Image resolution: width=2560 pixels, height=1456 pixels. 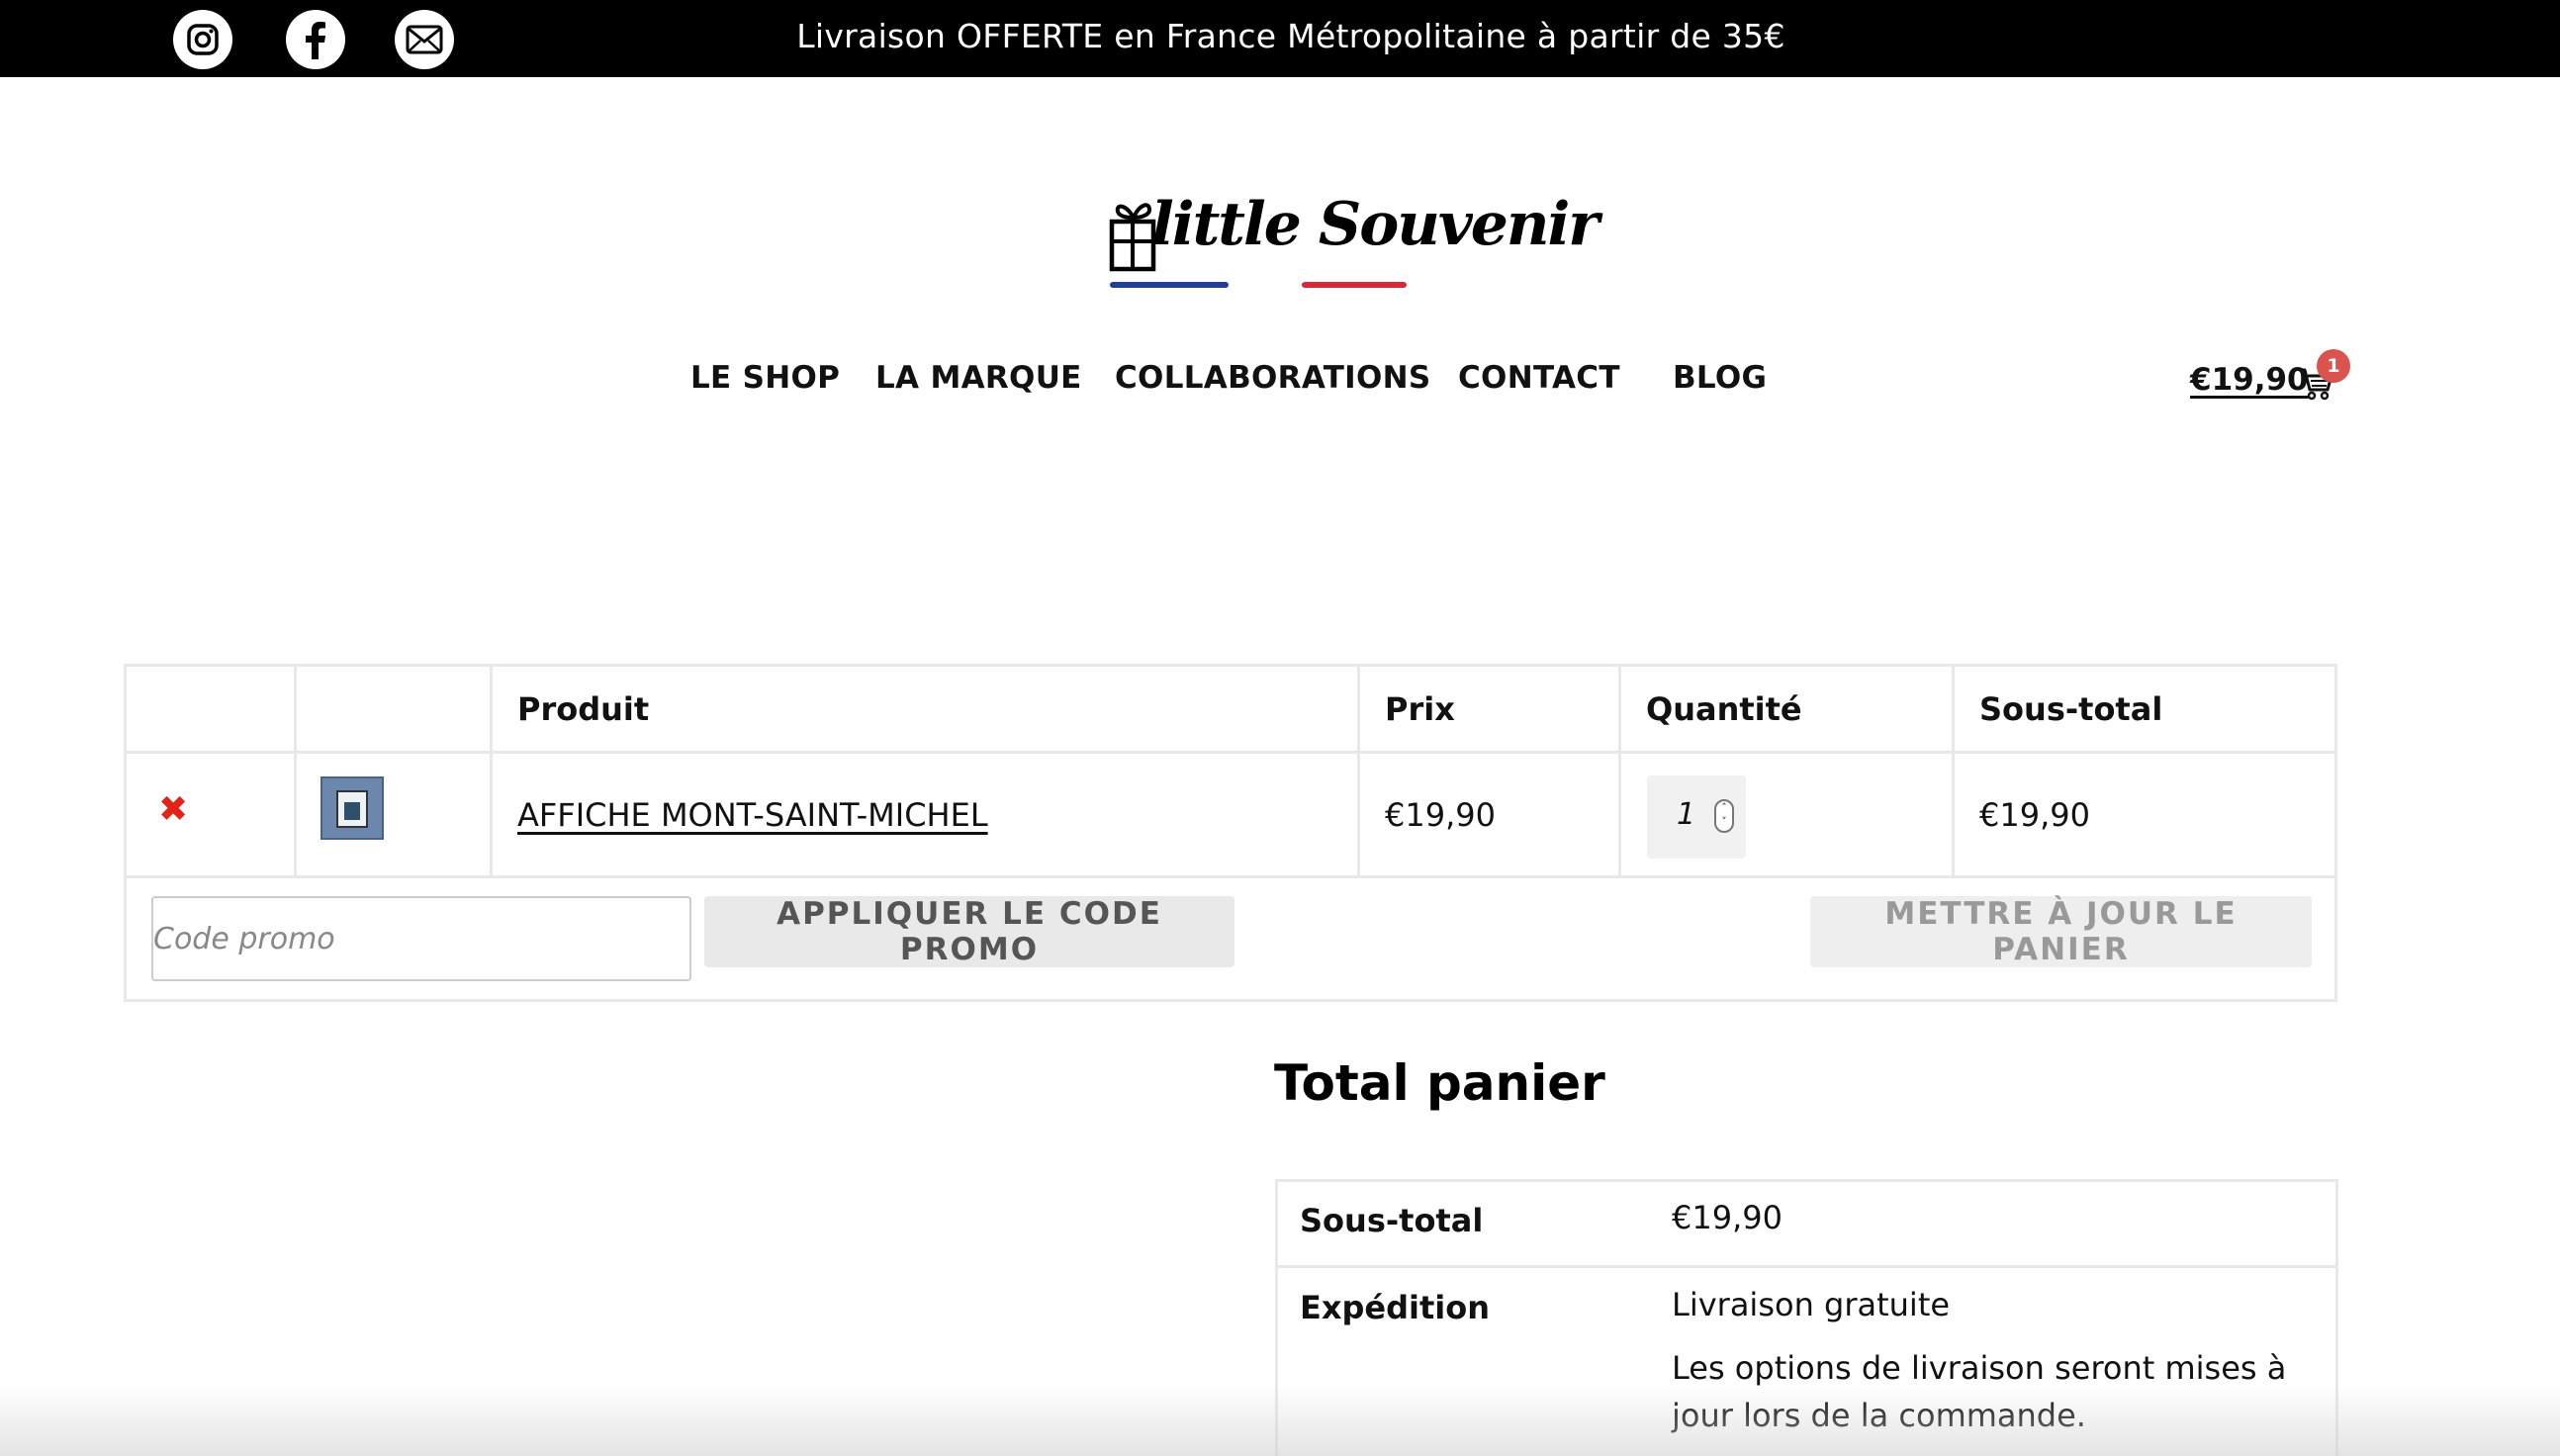 I want to click on header-subtotal: Sous-total, so click(x=2071, y=709).